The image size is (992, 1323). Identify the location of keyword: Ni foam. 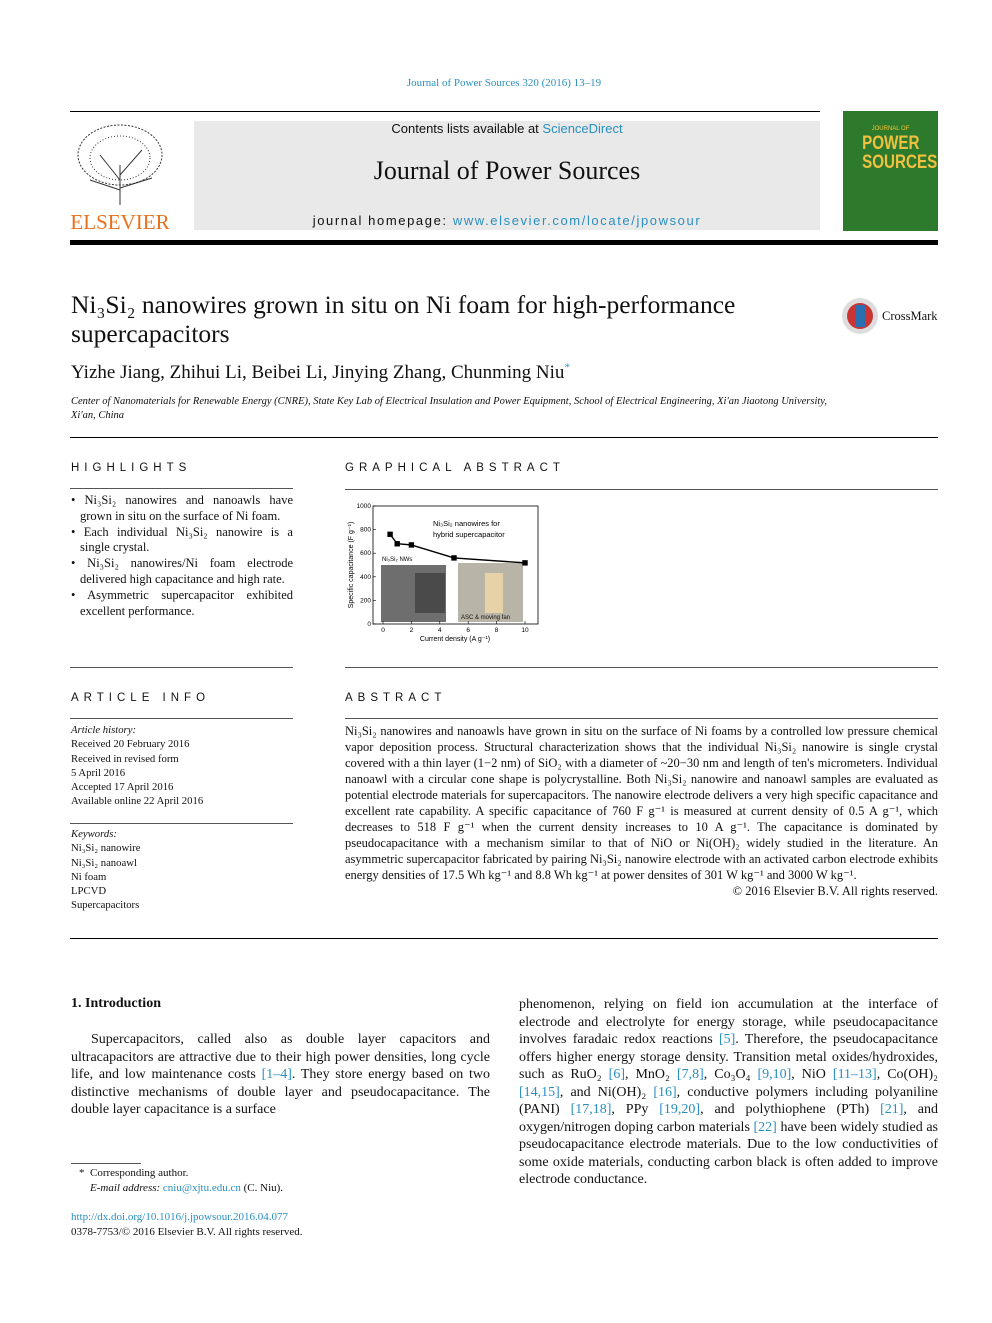
(89, 876).